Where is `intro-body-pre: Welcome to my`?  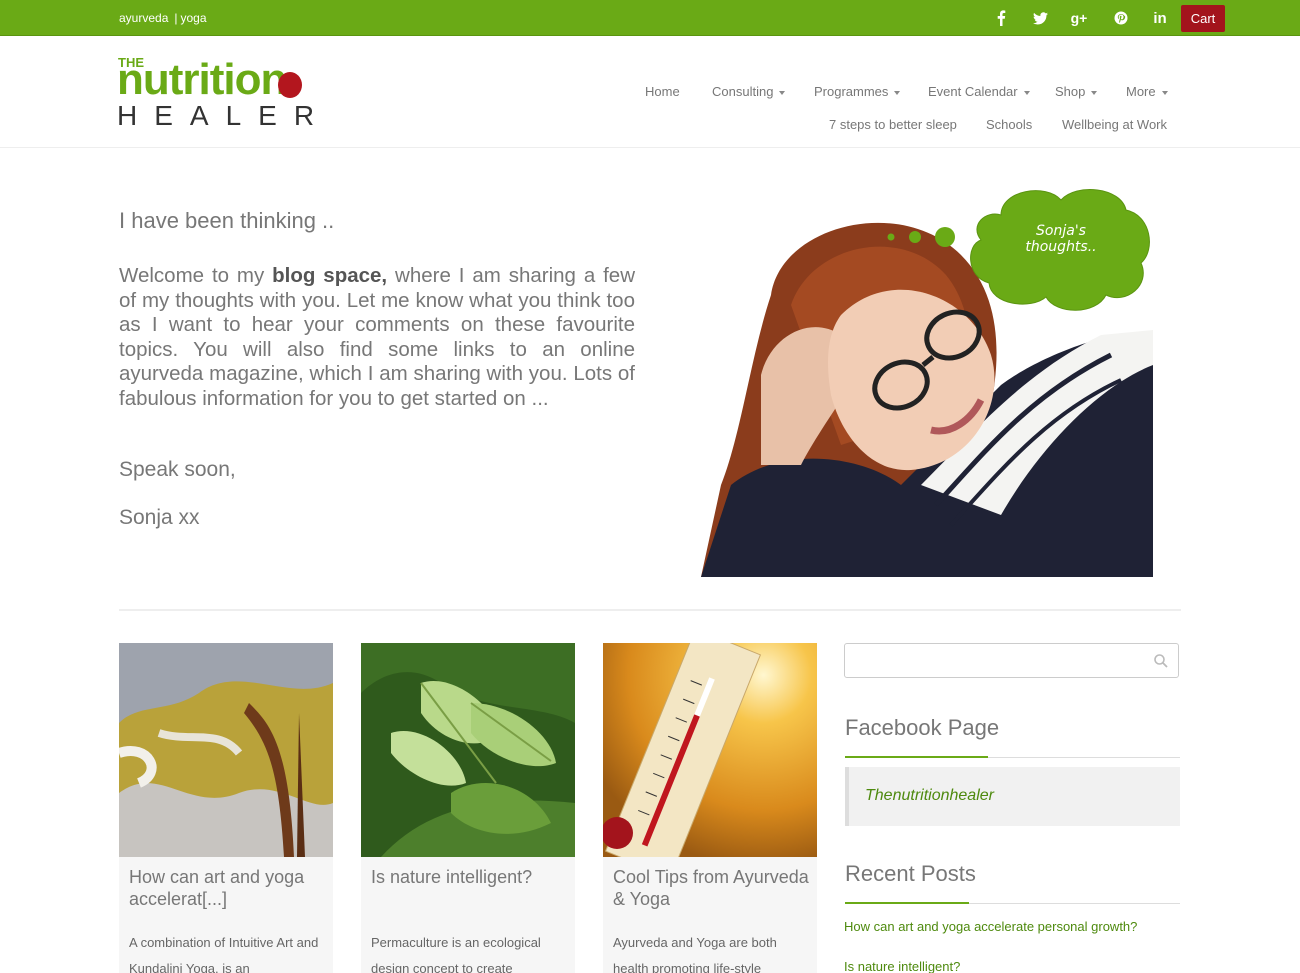 intro-body-pre: Welcome to my is located at coordinates (196, 275).